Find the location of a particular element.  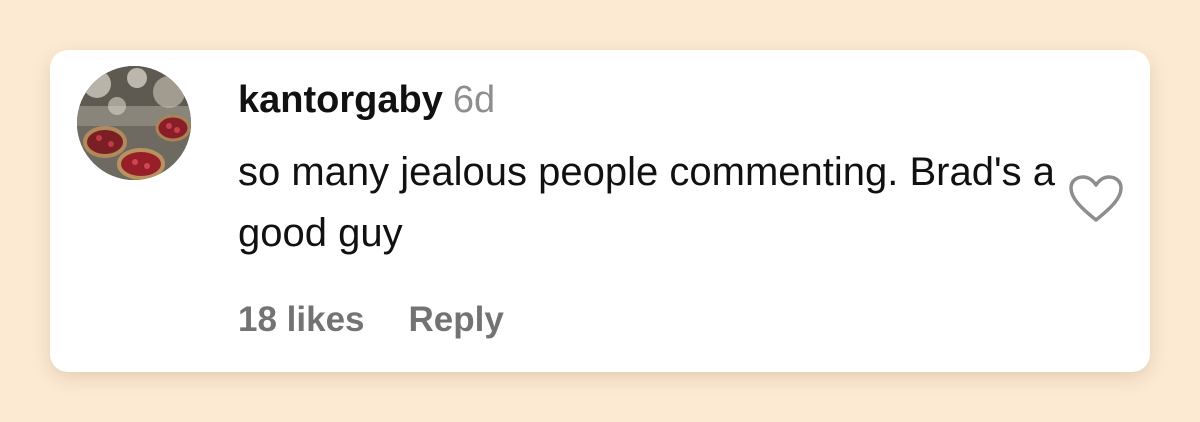

avatar is located at coordinates (134, 123).